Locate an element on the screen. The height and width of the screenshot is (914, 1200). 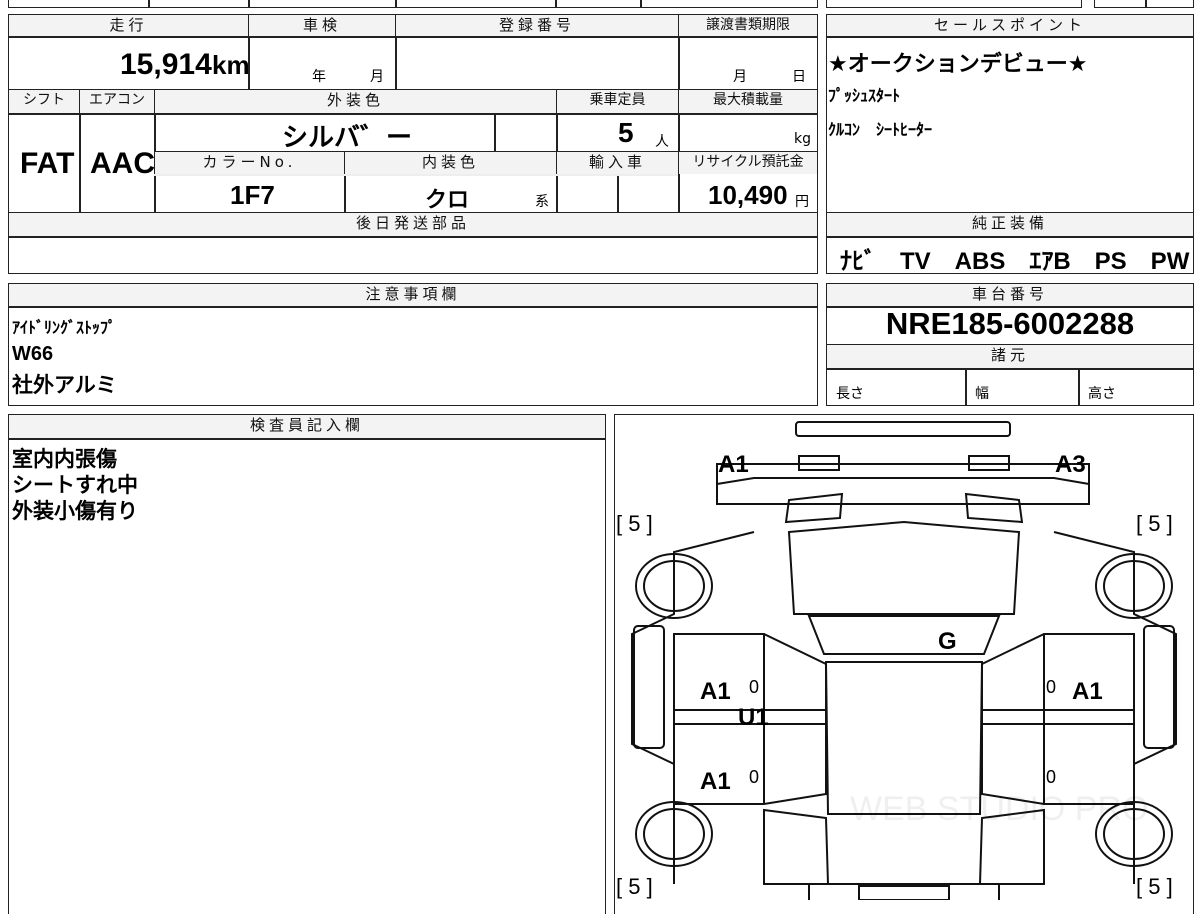
header-interior-color: 内装色 is located at coordinates (450, 163).